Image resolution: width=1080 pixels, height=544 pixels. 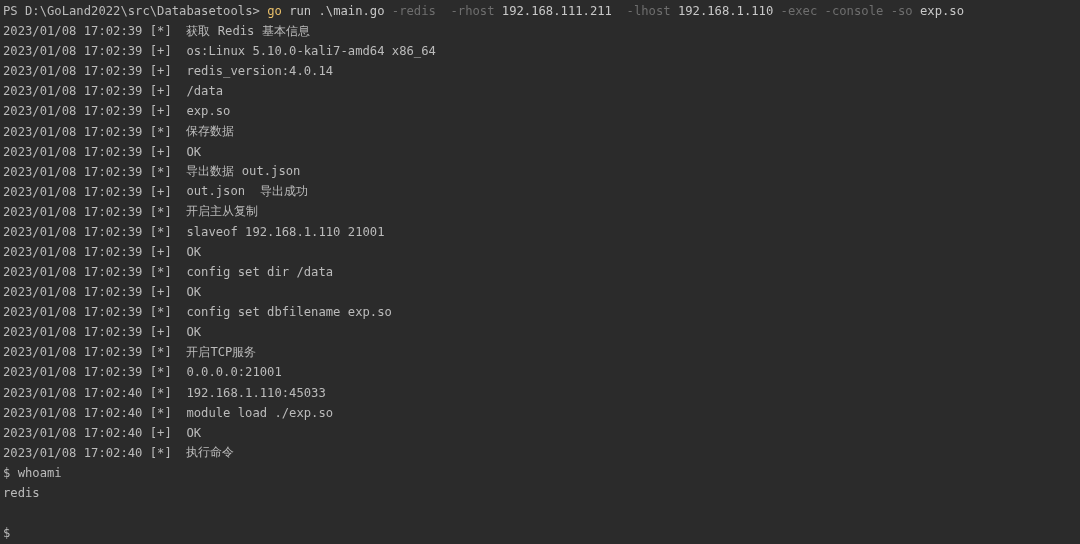 I want to click on log-message: 0.0.0.0:21001, so click(x=234, y=372).